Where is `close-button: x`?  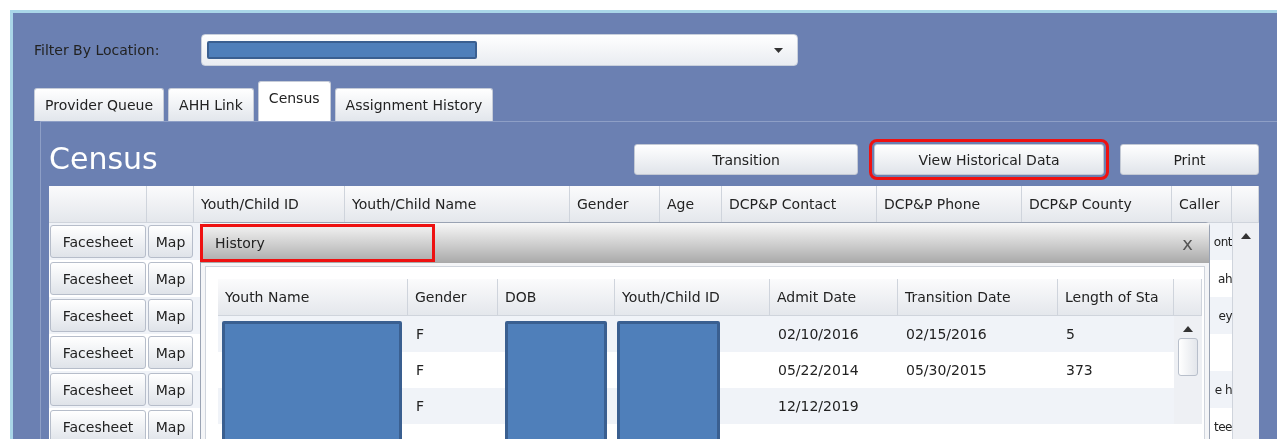 close-button: x is located at coordinates (1187, 243).